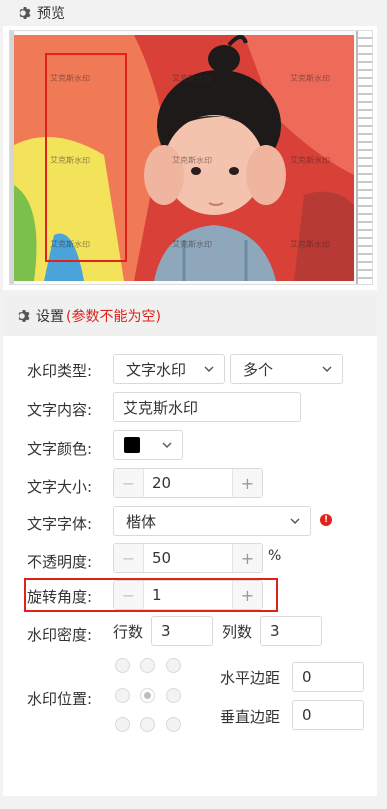 The width and height of the screenshot is (387, 809). Describe the element at coordinates (129, 558) in the screenshot. I see `opacity-decrement-button: −` at that location.